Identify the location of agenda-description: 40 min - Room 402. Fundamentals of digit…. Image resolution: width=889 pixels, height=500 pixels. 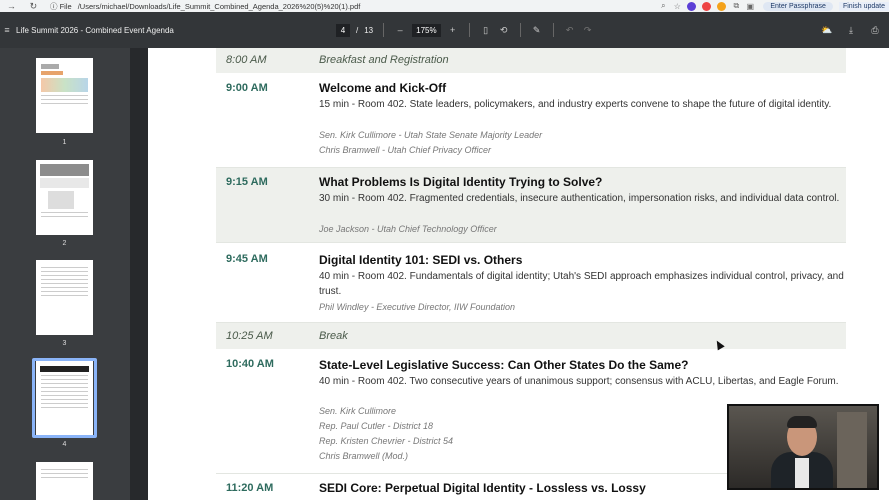
(581, 284).